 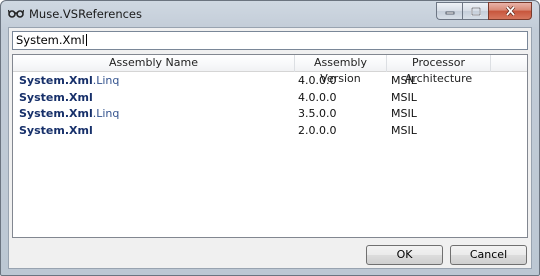 I want to click on column-header-processor-architecture: Processor Architecture, so click(x=439, y=70).